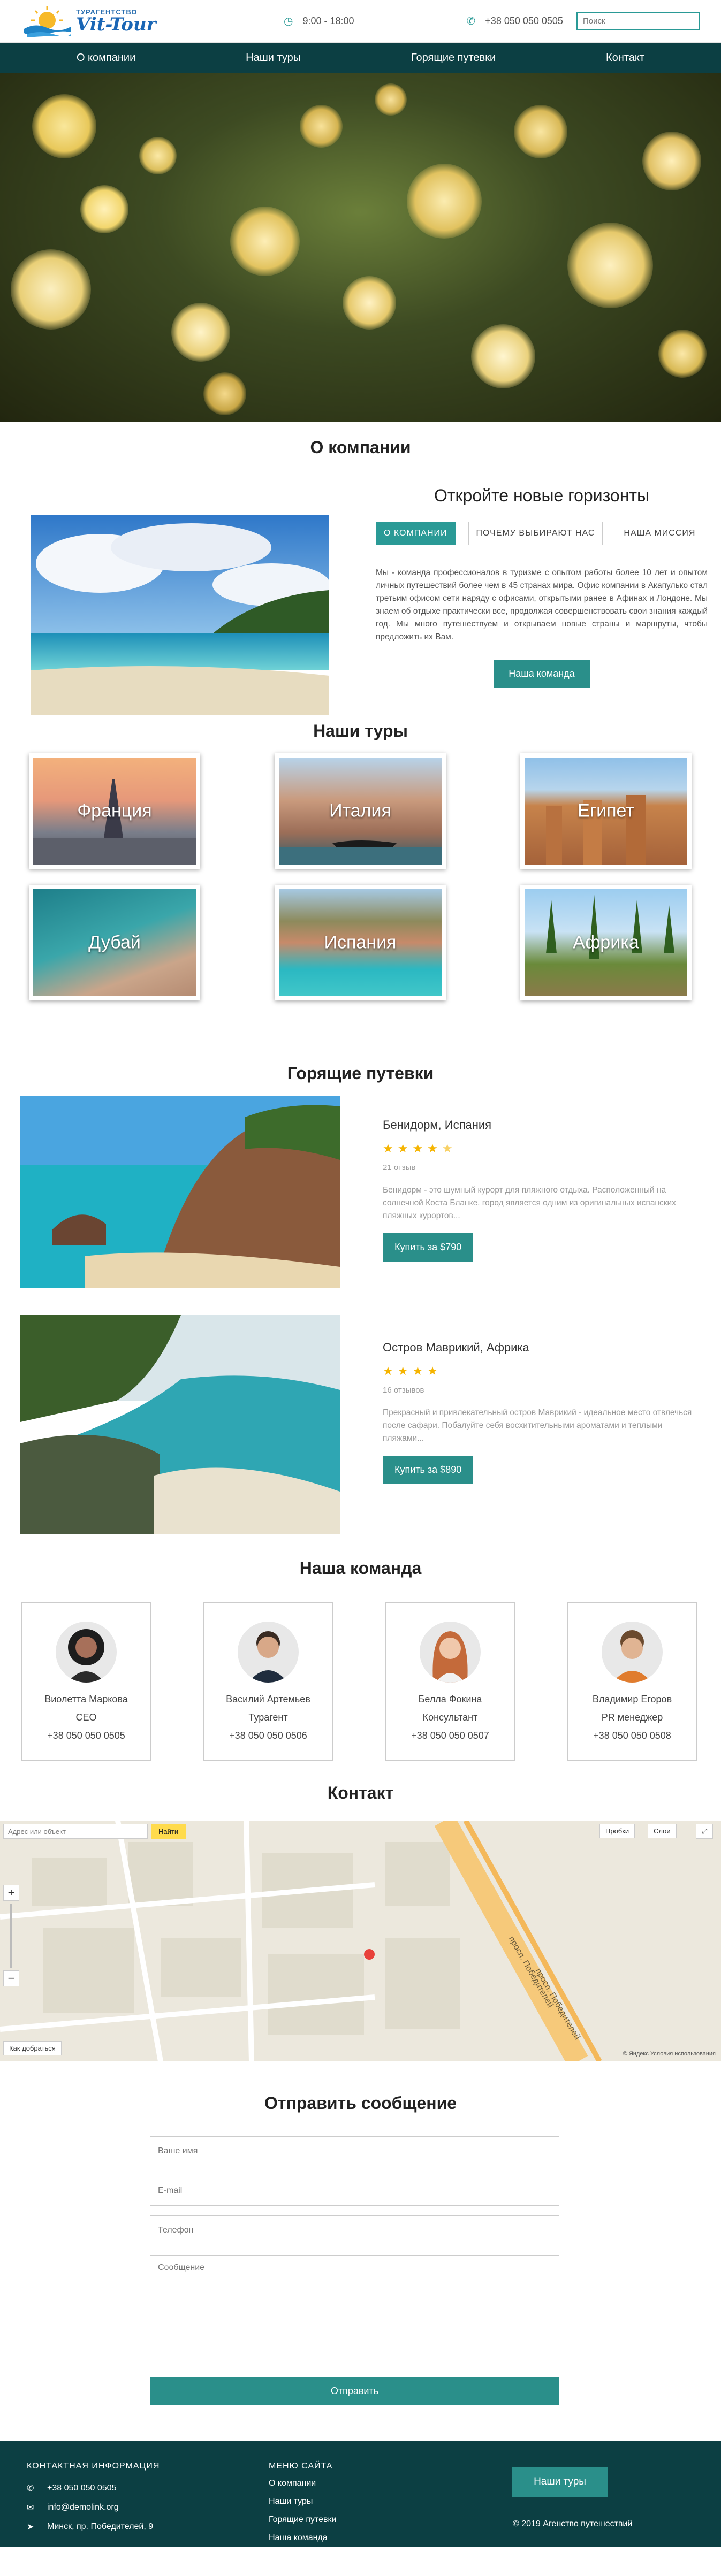 The width and height of the screenshot is (721, 2576). I want to click on name-field, so click(354, 2151).